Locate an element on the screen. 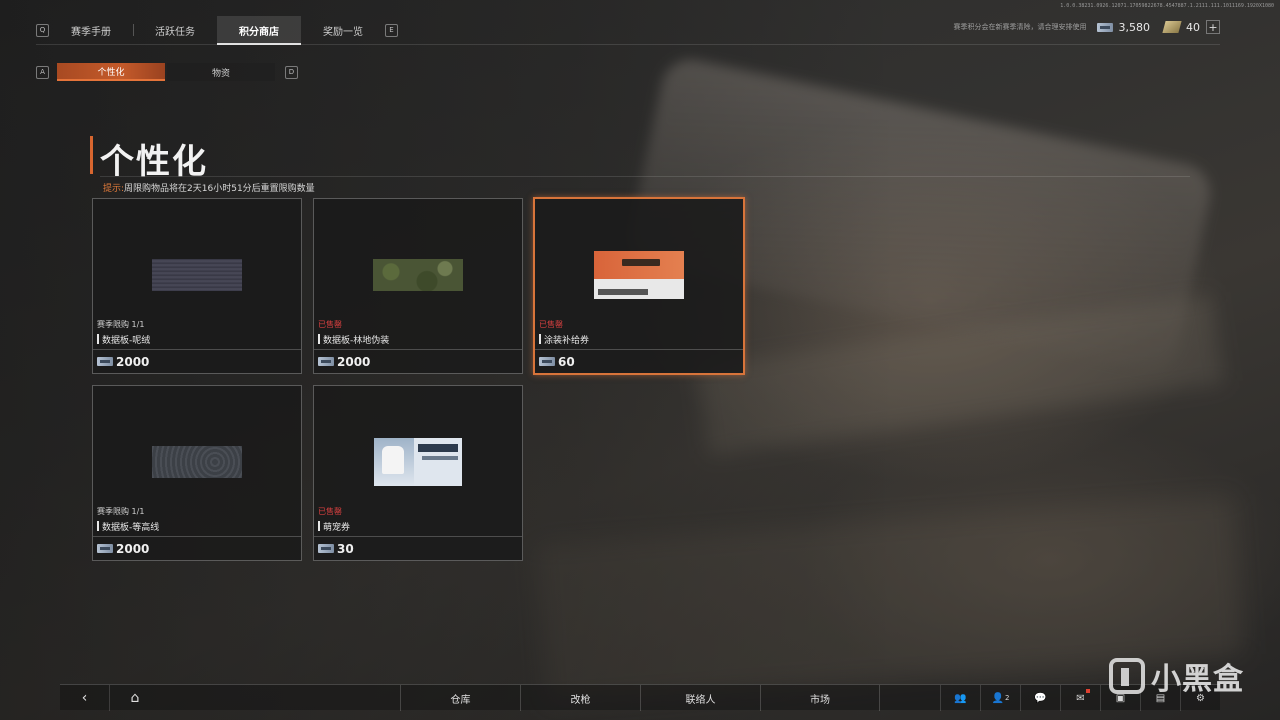 This screenshot has height=720, width=1280. title-divider is located at coordinates (645, 176).